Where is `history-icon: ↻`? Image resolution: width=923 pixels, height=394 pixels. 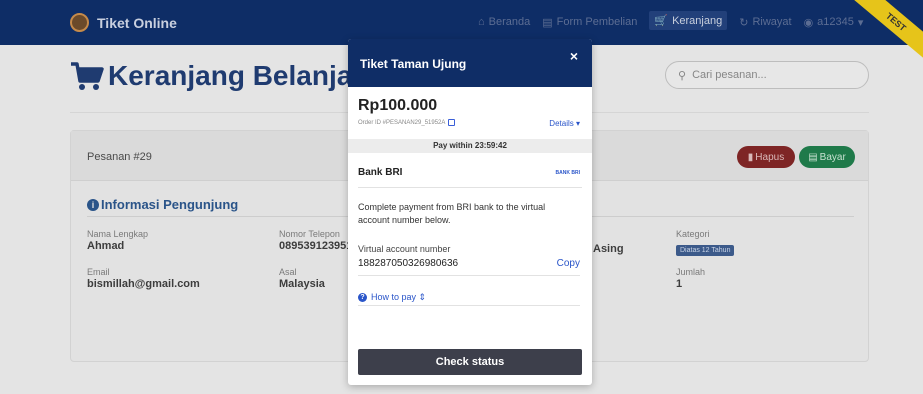
history-icon: ↻ is located at coordinates (744, 22).